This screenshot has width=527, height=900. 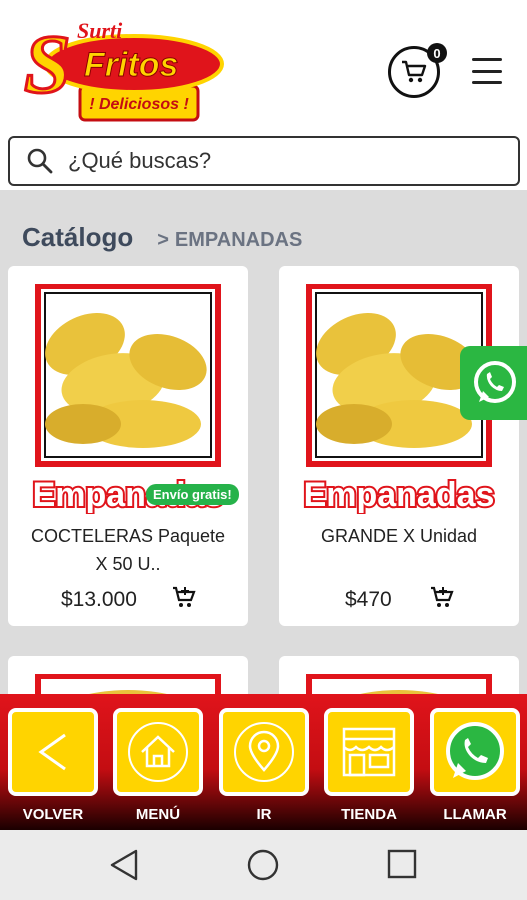 I want to click on volver-tile, so click(x=53, y=752).